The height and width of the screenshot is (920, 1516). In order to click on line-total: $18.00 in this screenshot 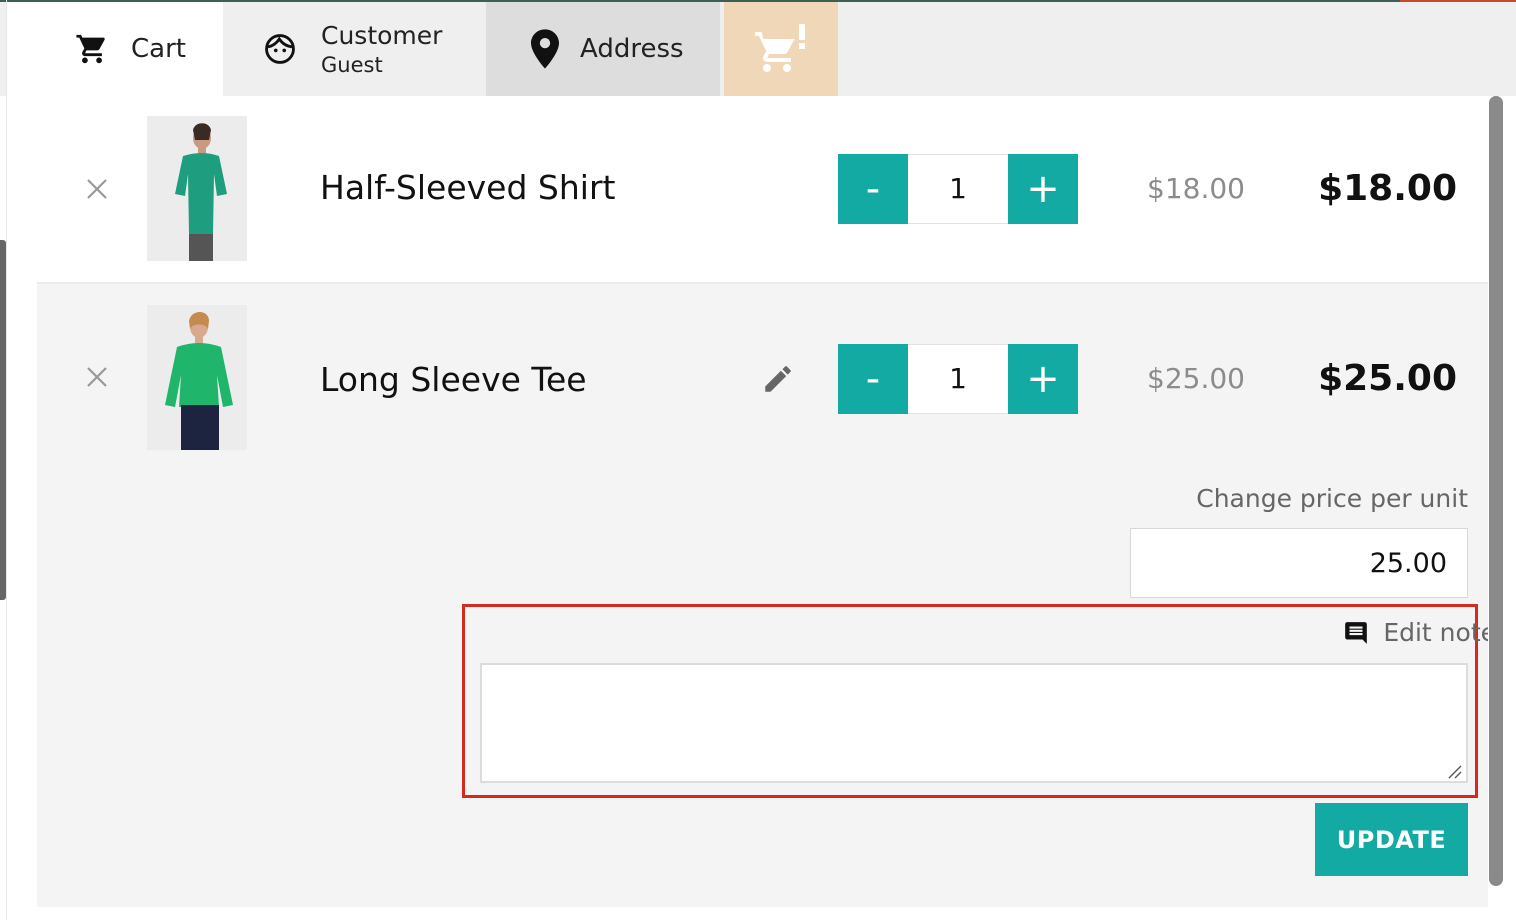, I will do `click(1387, 188)`.